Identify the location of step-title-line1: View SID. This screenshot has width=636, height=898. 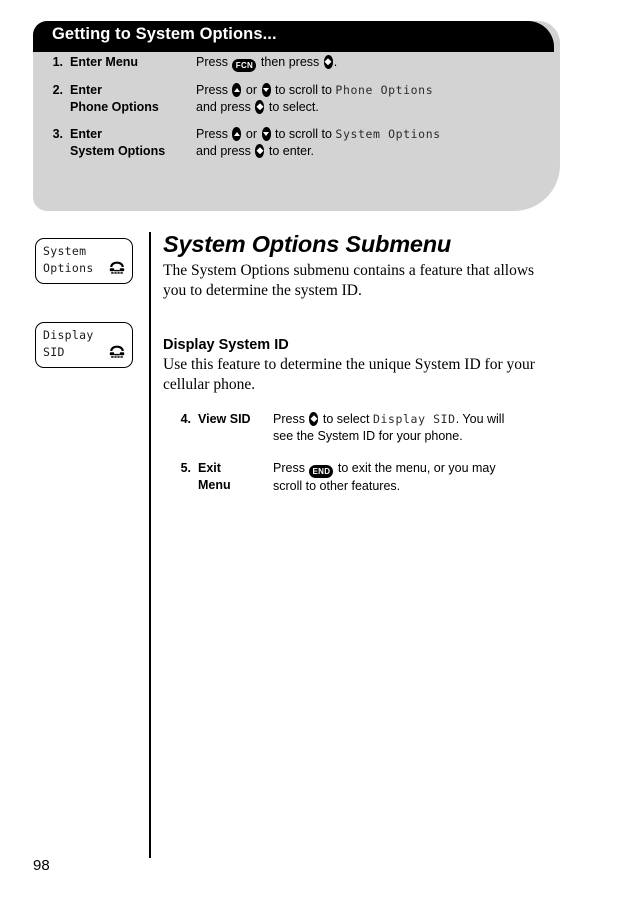
(224, 419).